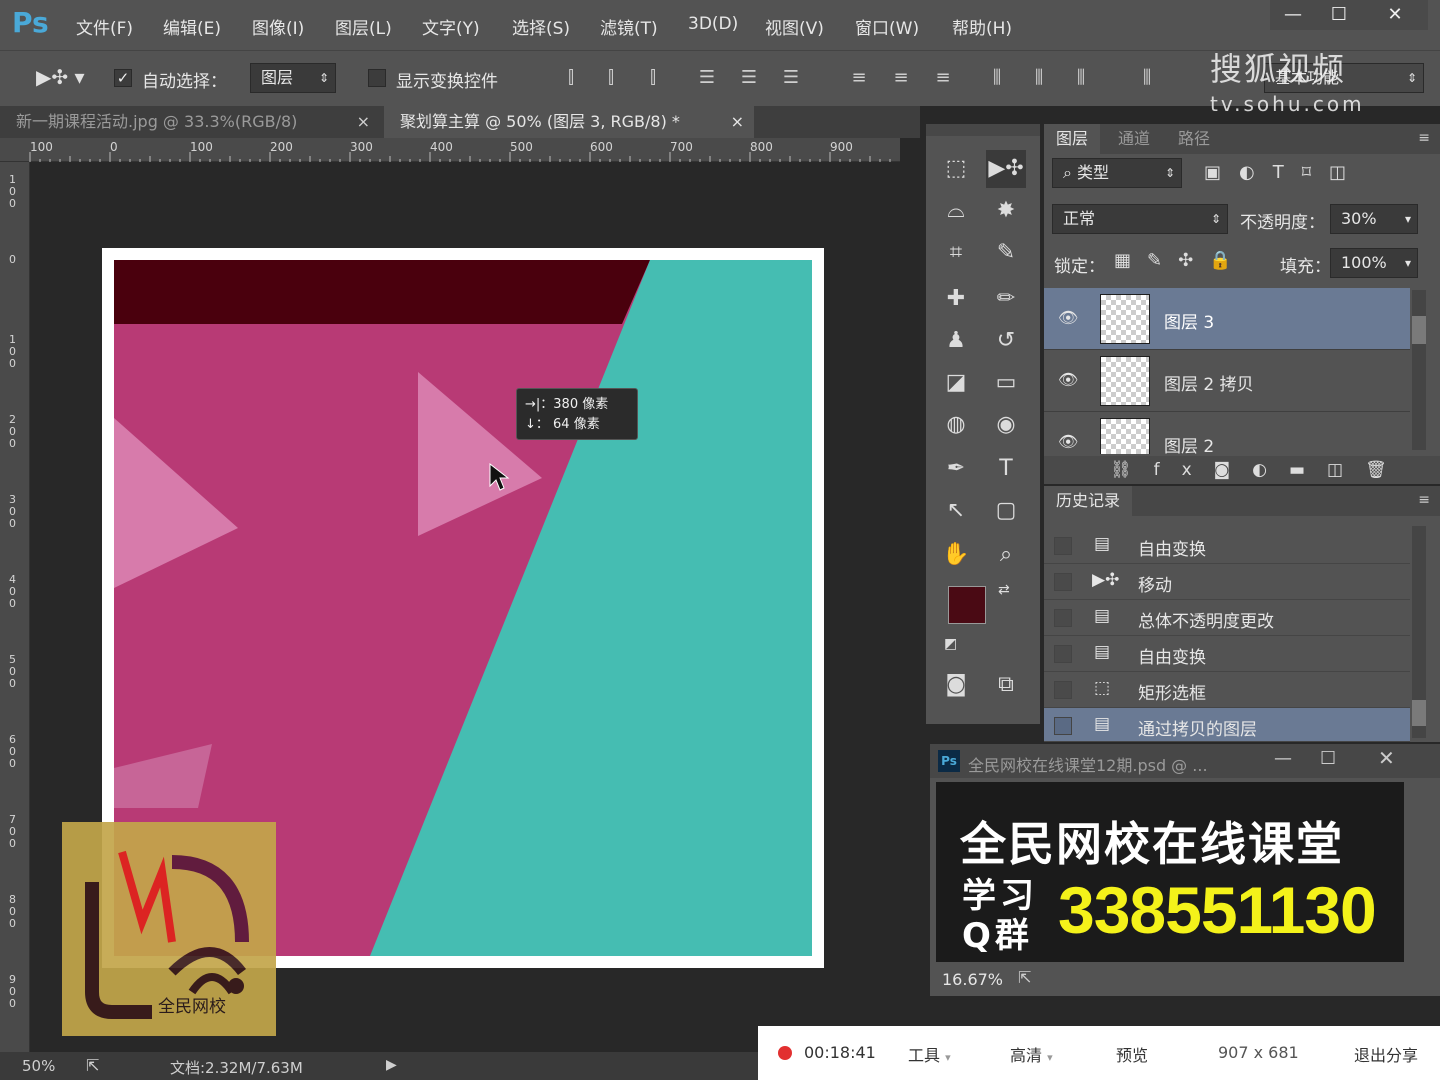  Describe the element at coordinates (1374, 219) in the screenshot. I see `opacity-field: 30% ▾` at that location.